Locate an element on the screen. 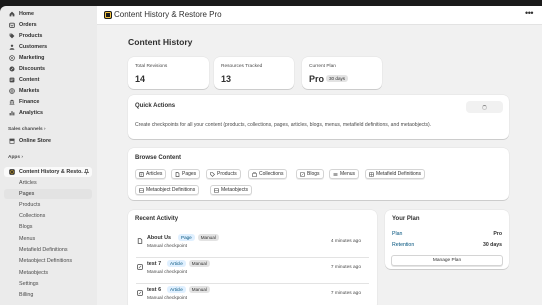 This screenshot has height=305, width=542. sidebar-subitem-billing: Billing is located at coordinates (48, 295).